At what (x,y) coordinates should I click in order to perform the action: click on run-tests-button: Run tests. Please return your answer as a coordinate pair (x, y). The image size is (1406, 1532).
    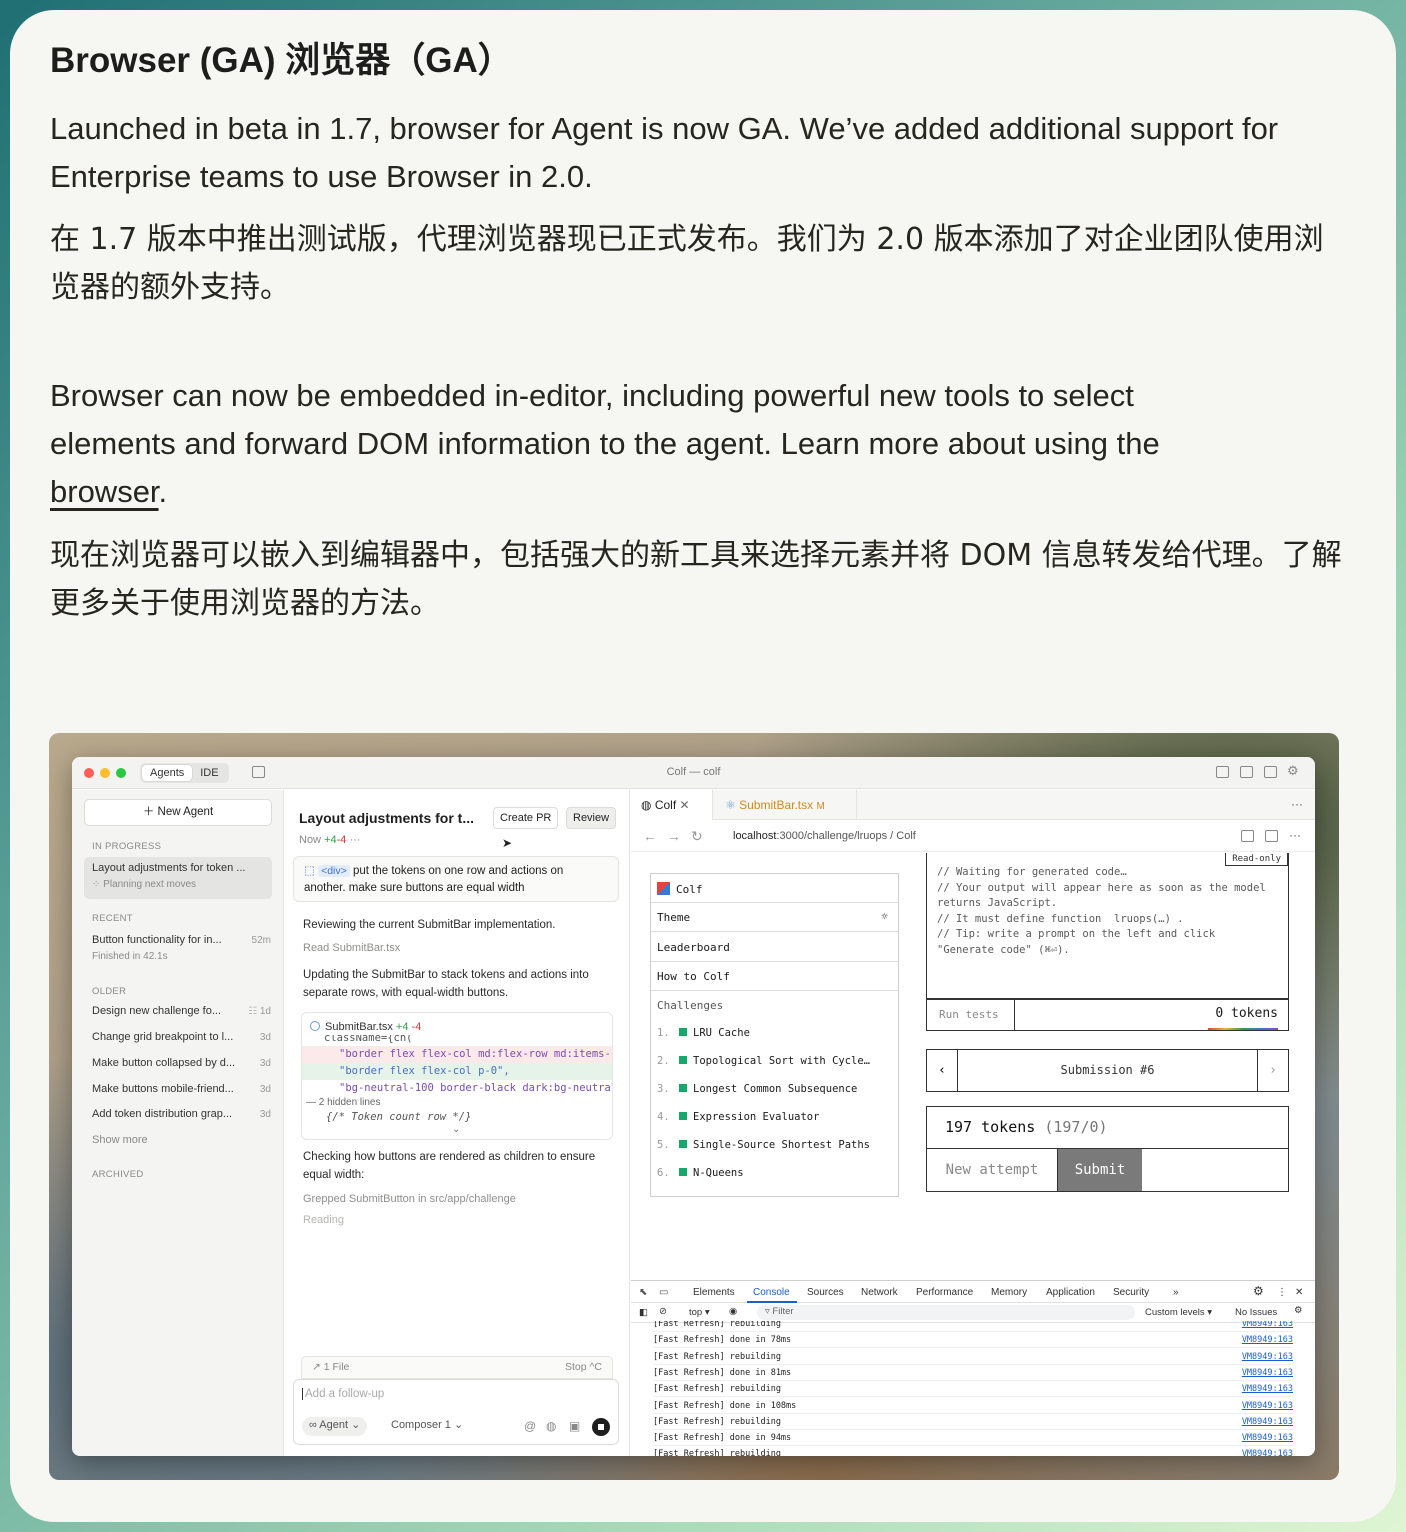
    Looking at the image, I should click on (971, 1015).